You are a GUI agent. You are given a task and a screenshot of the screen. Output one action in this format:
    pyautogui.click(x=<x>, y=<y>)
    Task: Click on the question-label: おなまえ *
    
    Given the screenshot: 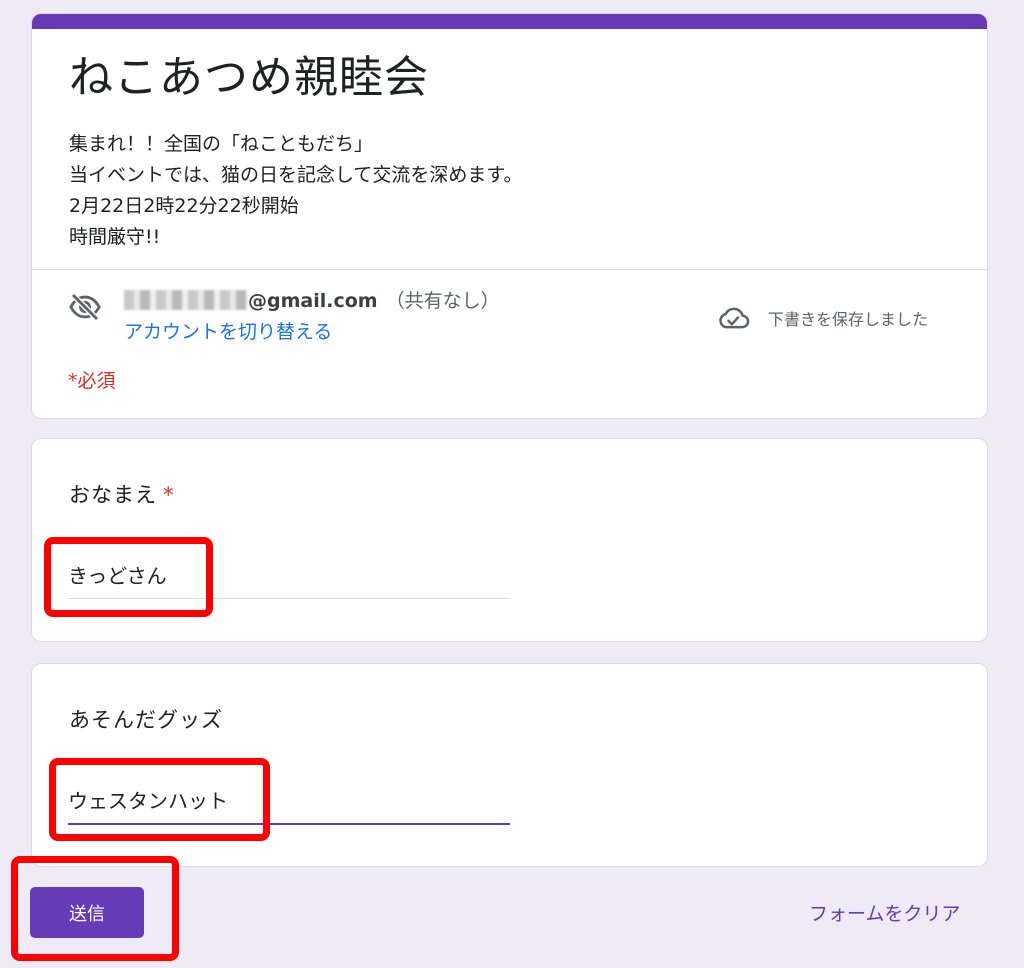 What is the action you would take?
    pyautogui.click(x=122, y=494)
    